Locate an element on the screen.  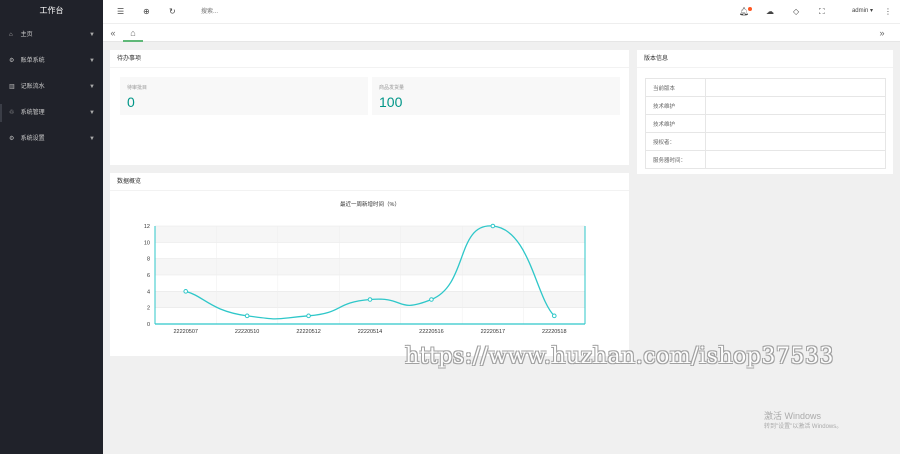
table-row: 当前版本 is located at coordinates (765, 87).